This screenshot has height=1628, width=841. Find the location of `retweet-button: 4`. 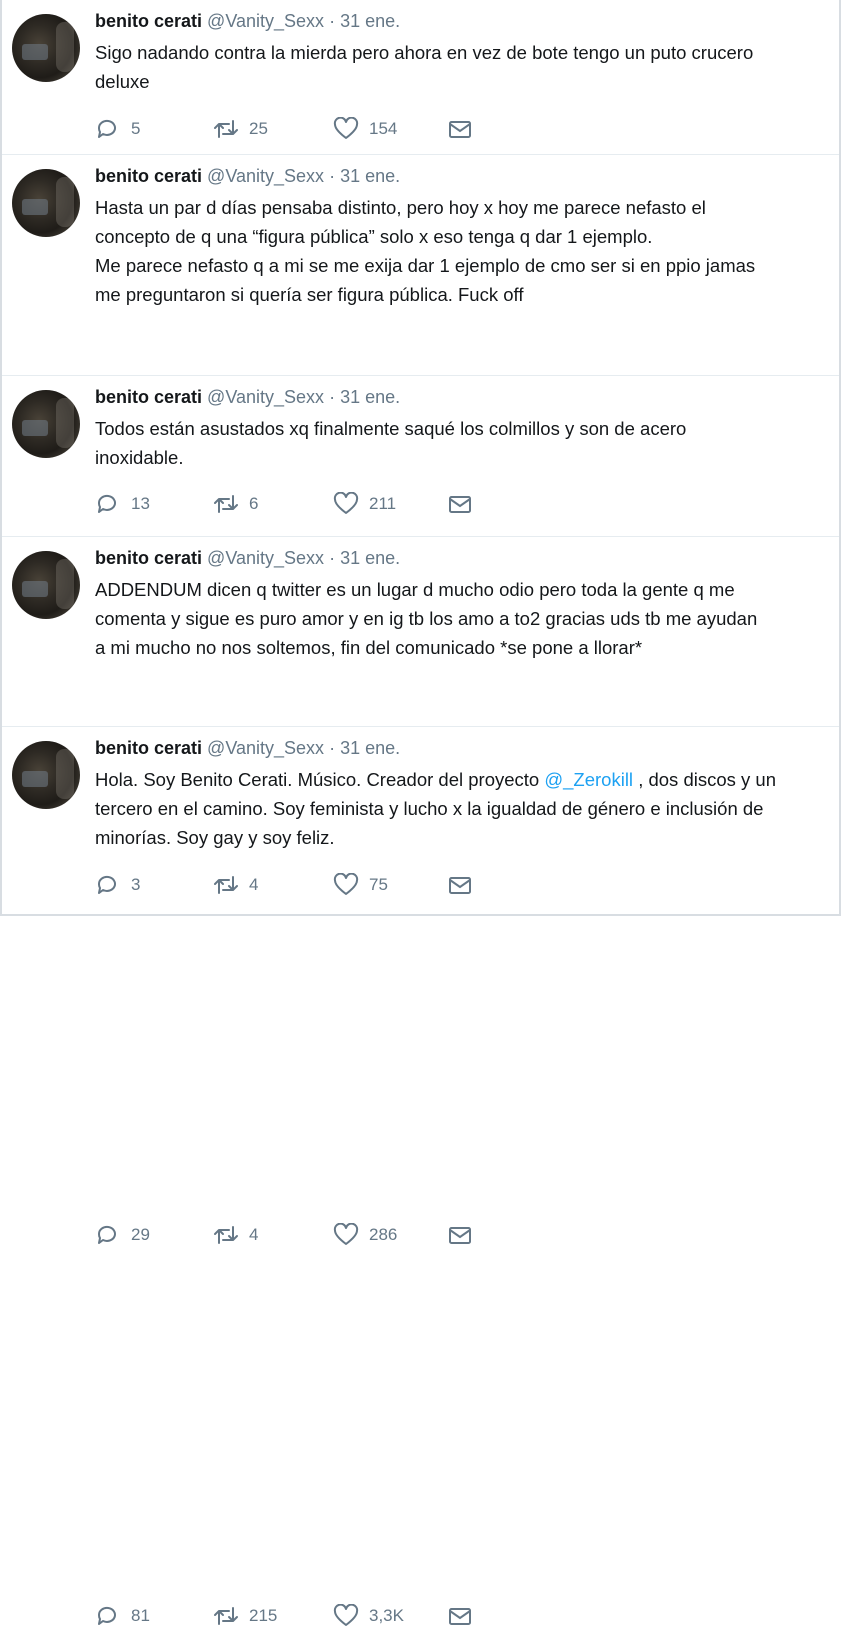

retweet-button: 4 is located at coordinates (235, 1235).